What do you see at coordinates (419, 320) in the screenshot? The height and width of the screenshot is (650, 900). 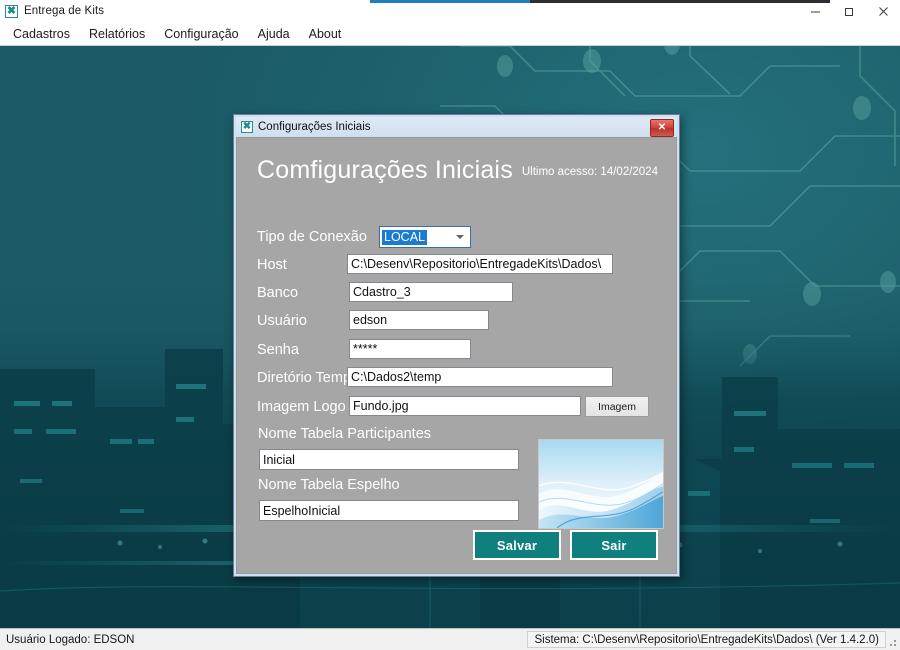 I see `usuario-input` at bounding box center [419, 320].